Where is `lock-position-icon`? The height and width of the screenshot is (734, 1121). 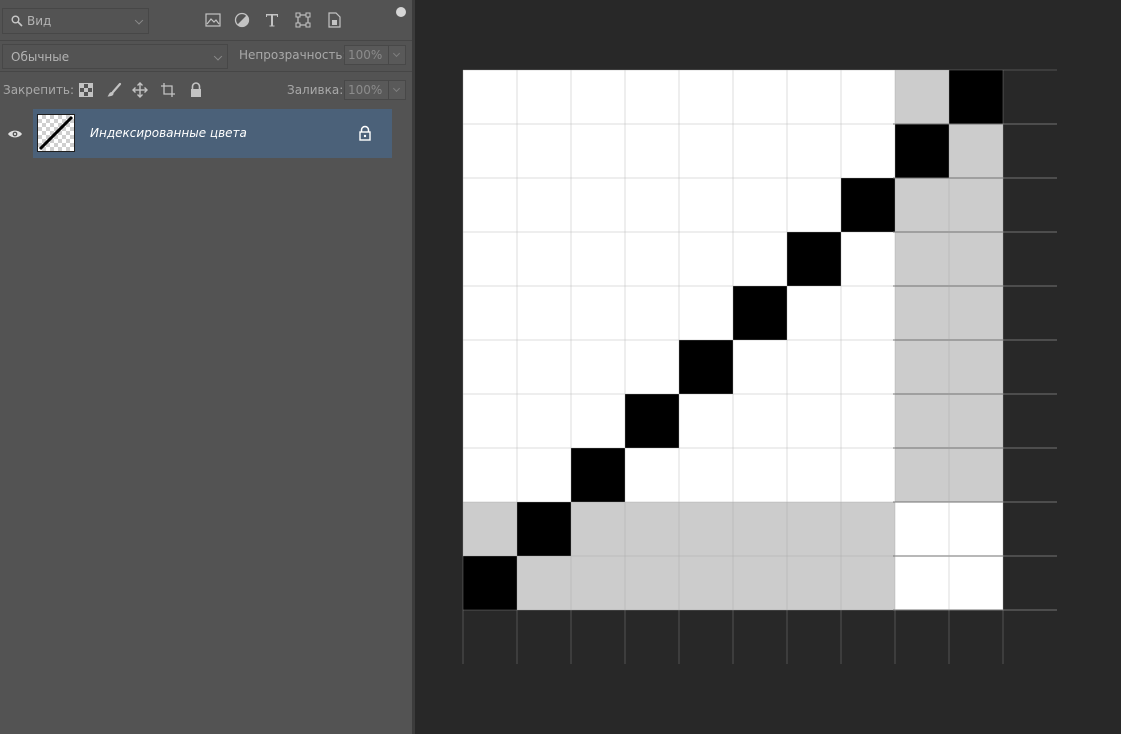 lock-position-icon is located at coordinates (140, 90).